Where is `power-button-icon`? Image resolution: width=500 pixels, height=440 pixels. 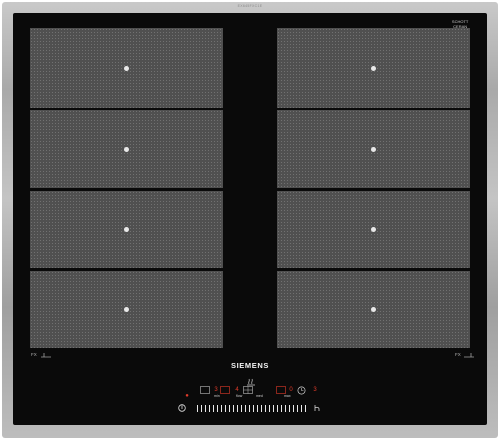 power-button-icon is located at coordinates (182, 408).